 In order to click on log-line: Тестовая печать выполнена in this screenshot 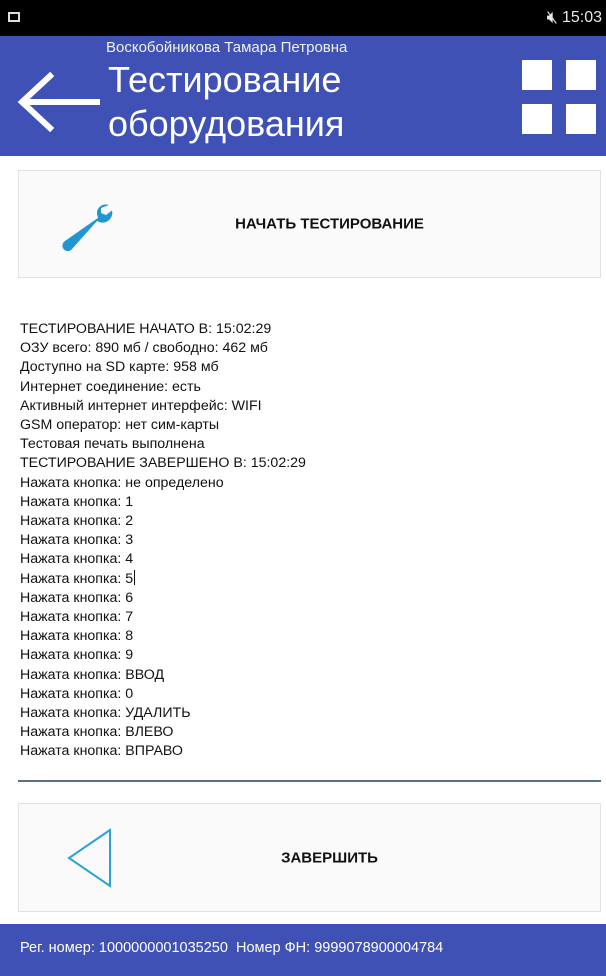, I will do `click(112, 444)`.